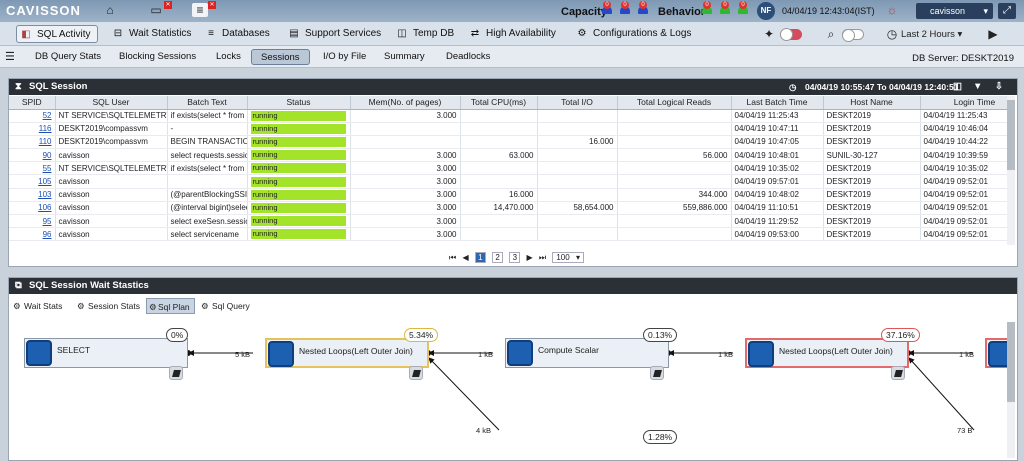  What do you see at coordinates (170, 306) in the screenshot?
I see `tab-sql-plan: ⚙ Sql Plan` at bounding box center [170, 306].